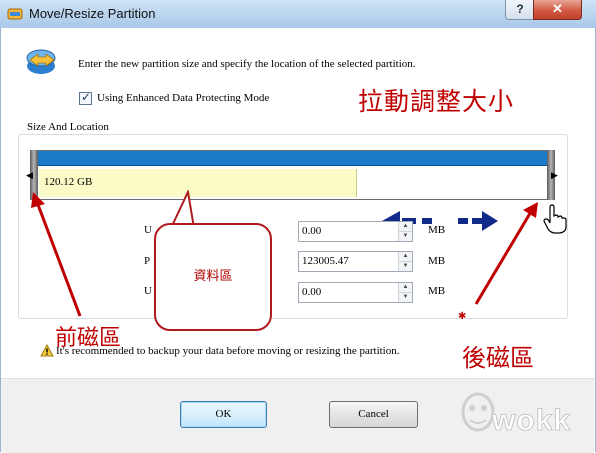 This screenshot has width=596, height=453. I want to click on unallocated-before-input: 0.00 ▲ ▼, so click(355, 231).